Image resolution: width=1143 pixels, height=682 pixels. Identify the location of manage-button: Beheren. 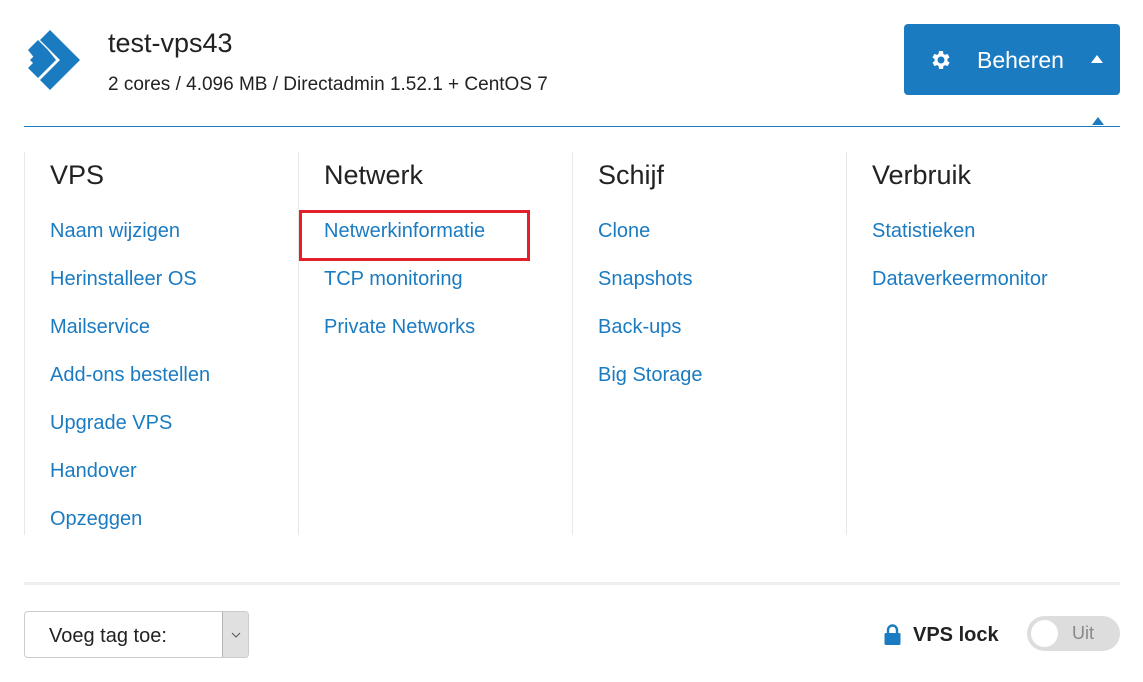
(1012, 59).